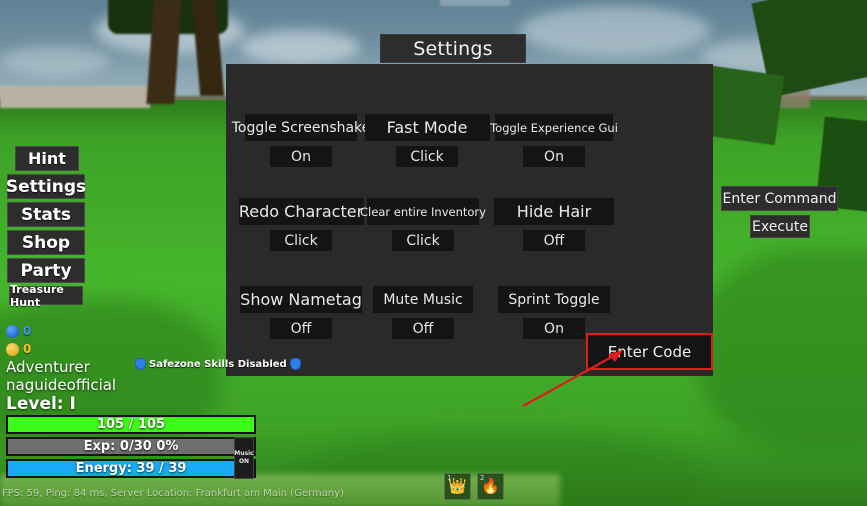 This screenshot has height=506, width=867. Describe the element at coordinates (474, 486) in the screenshot. I see `hotbar: 1 👑 2 🔥` at that location.